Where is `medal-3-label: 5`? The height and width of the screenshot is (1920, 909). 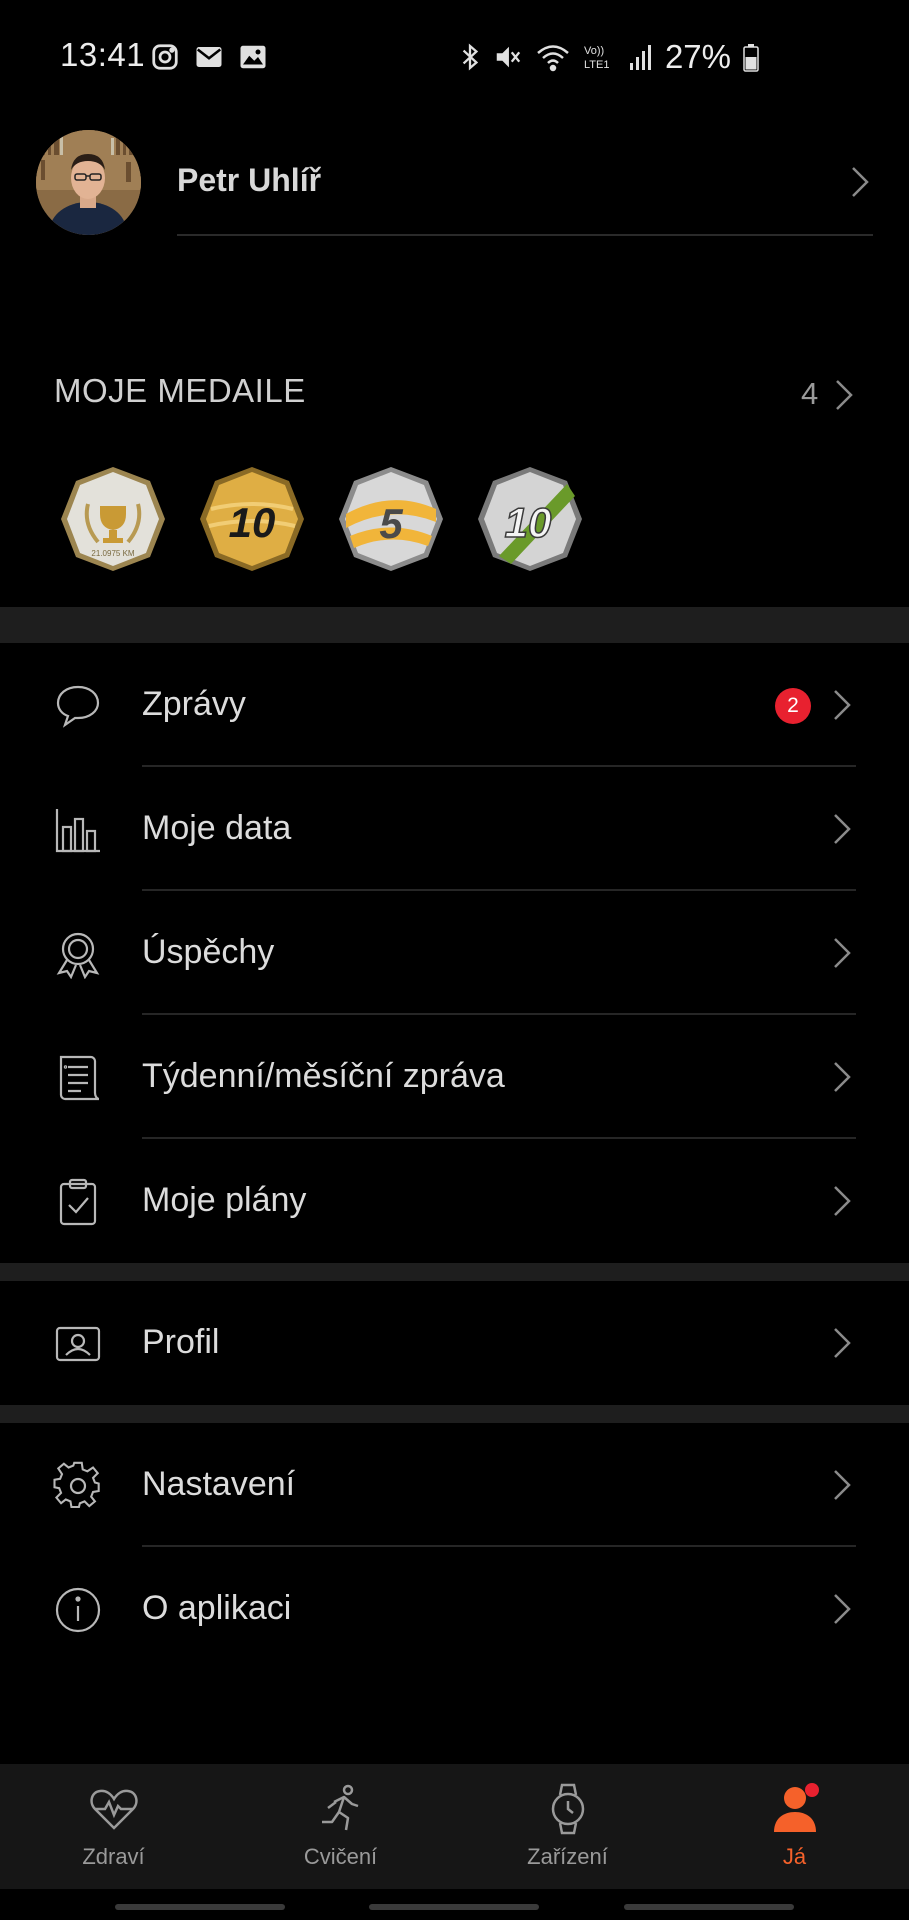 medal-3-label: 5 is located at coordinates (391, 523).